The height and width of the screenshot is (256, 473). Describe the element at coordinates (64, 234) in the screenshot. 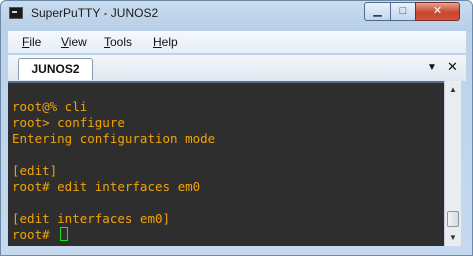

I see `terminal-cursor` at that location.